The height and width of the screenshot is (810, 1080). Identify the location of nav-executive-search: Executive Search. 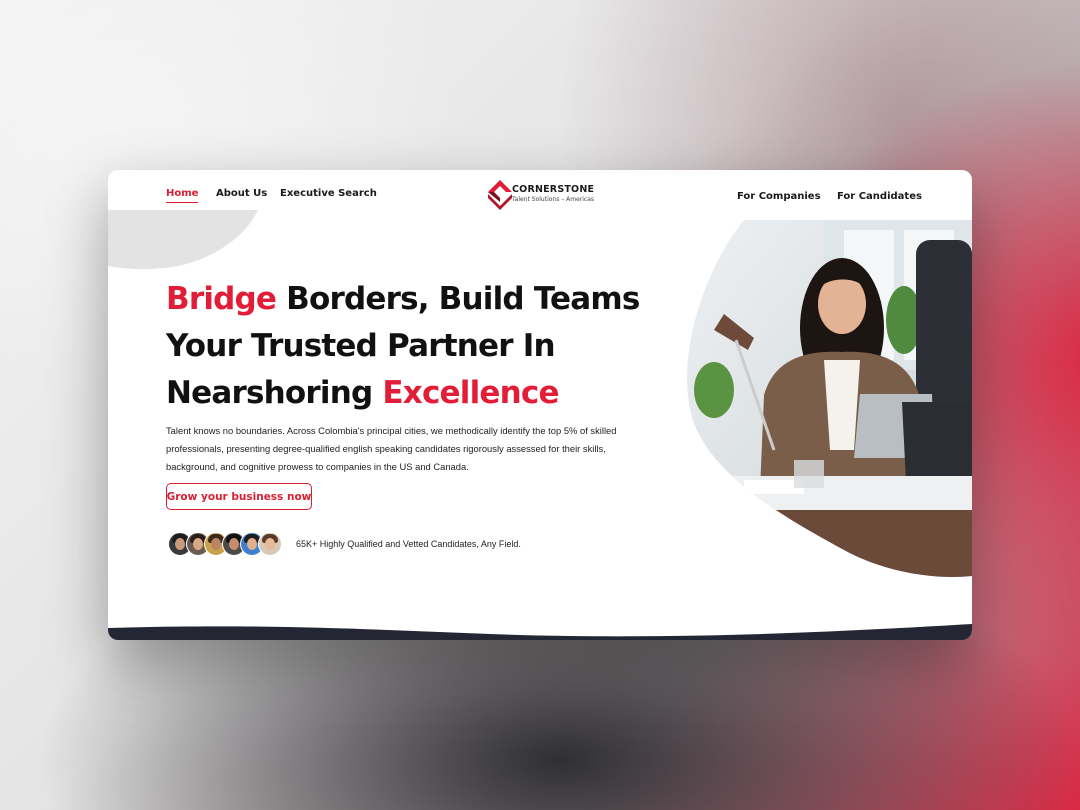
(328, 193).